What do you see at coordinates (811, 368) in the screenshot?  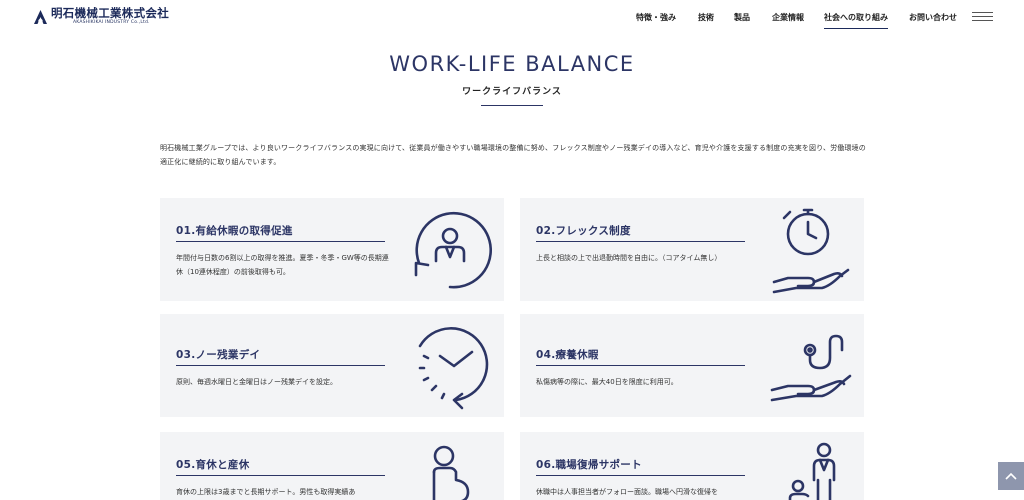 I see `stethoscope-hand-icon` at bounding box center [811, 368].